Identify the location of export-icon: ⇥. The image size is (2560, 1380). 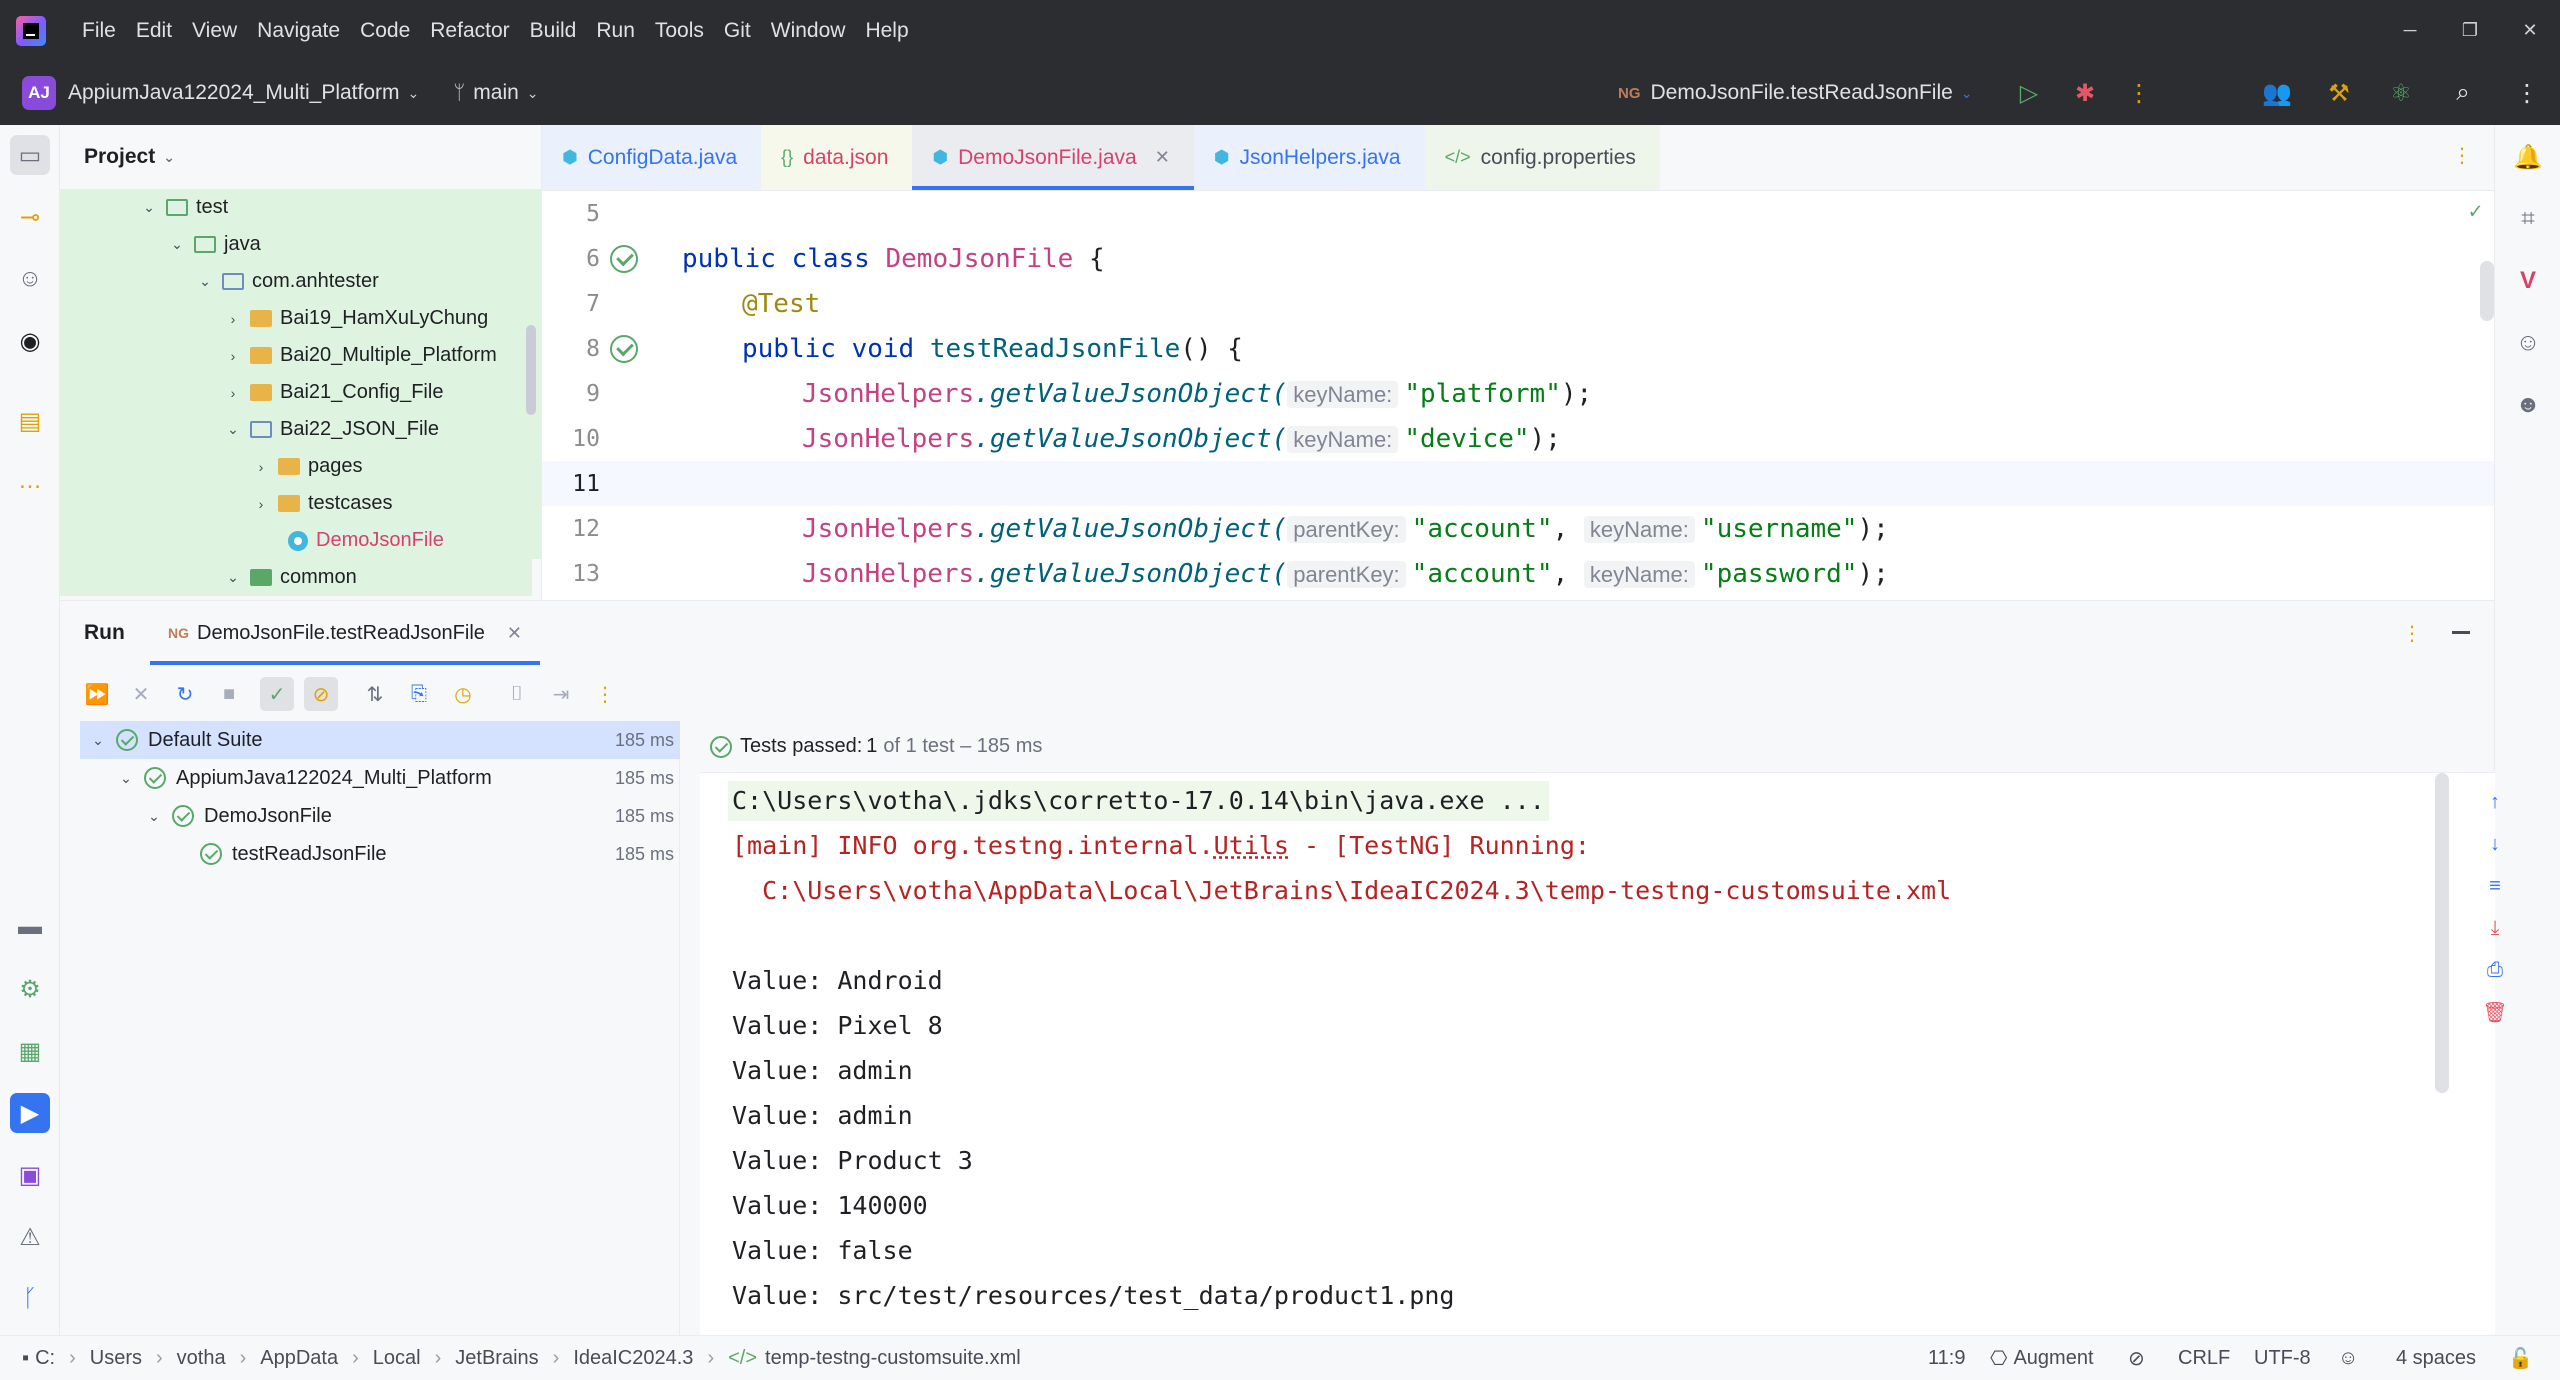
(561, 694).